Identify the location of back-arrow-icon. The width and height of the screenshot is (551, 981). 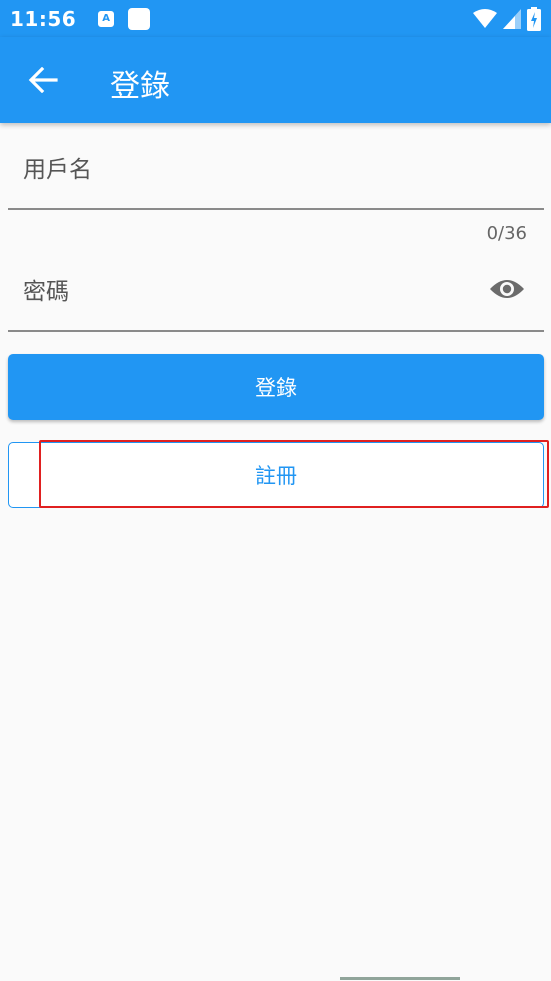
(43, 80).